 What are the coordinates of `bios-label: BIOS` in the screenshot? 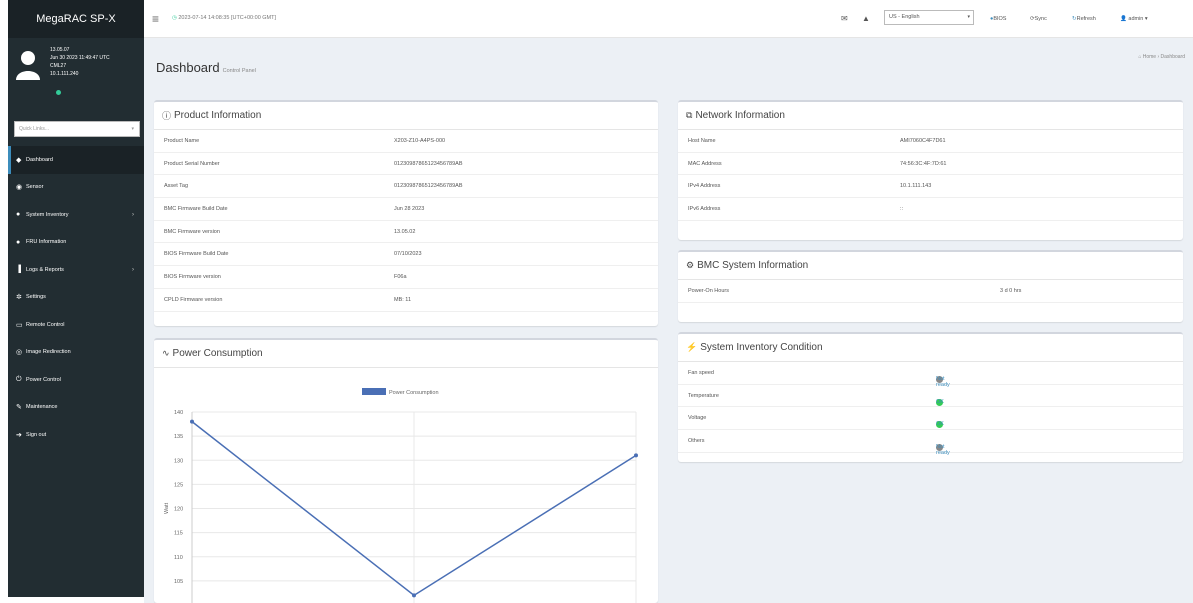 It's located at (1000, 19).